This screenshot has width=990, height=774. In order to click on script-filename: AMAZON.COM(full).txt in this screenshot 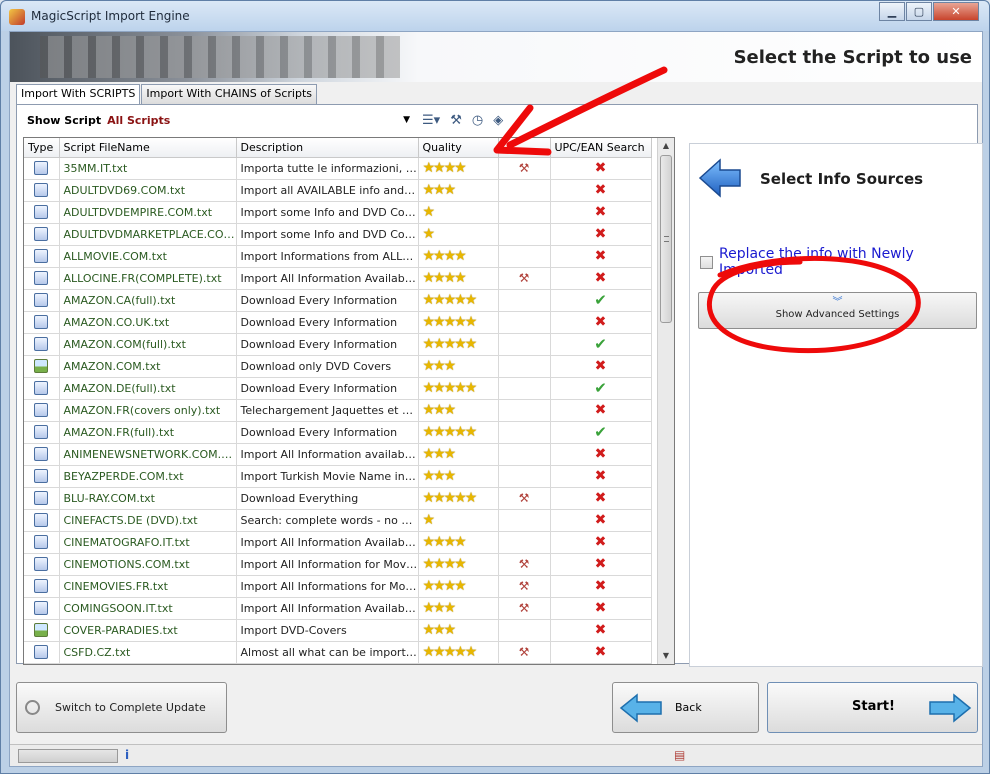, I will do `click(148, 344)`.